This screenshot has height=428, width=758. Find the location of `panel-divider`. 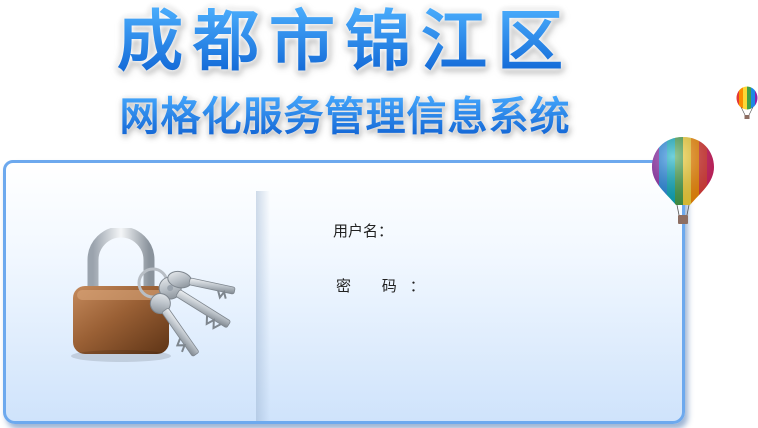

panel-divider is located at coordinates (263, 306).